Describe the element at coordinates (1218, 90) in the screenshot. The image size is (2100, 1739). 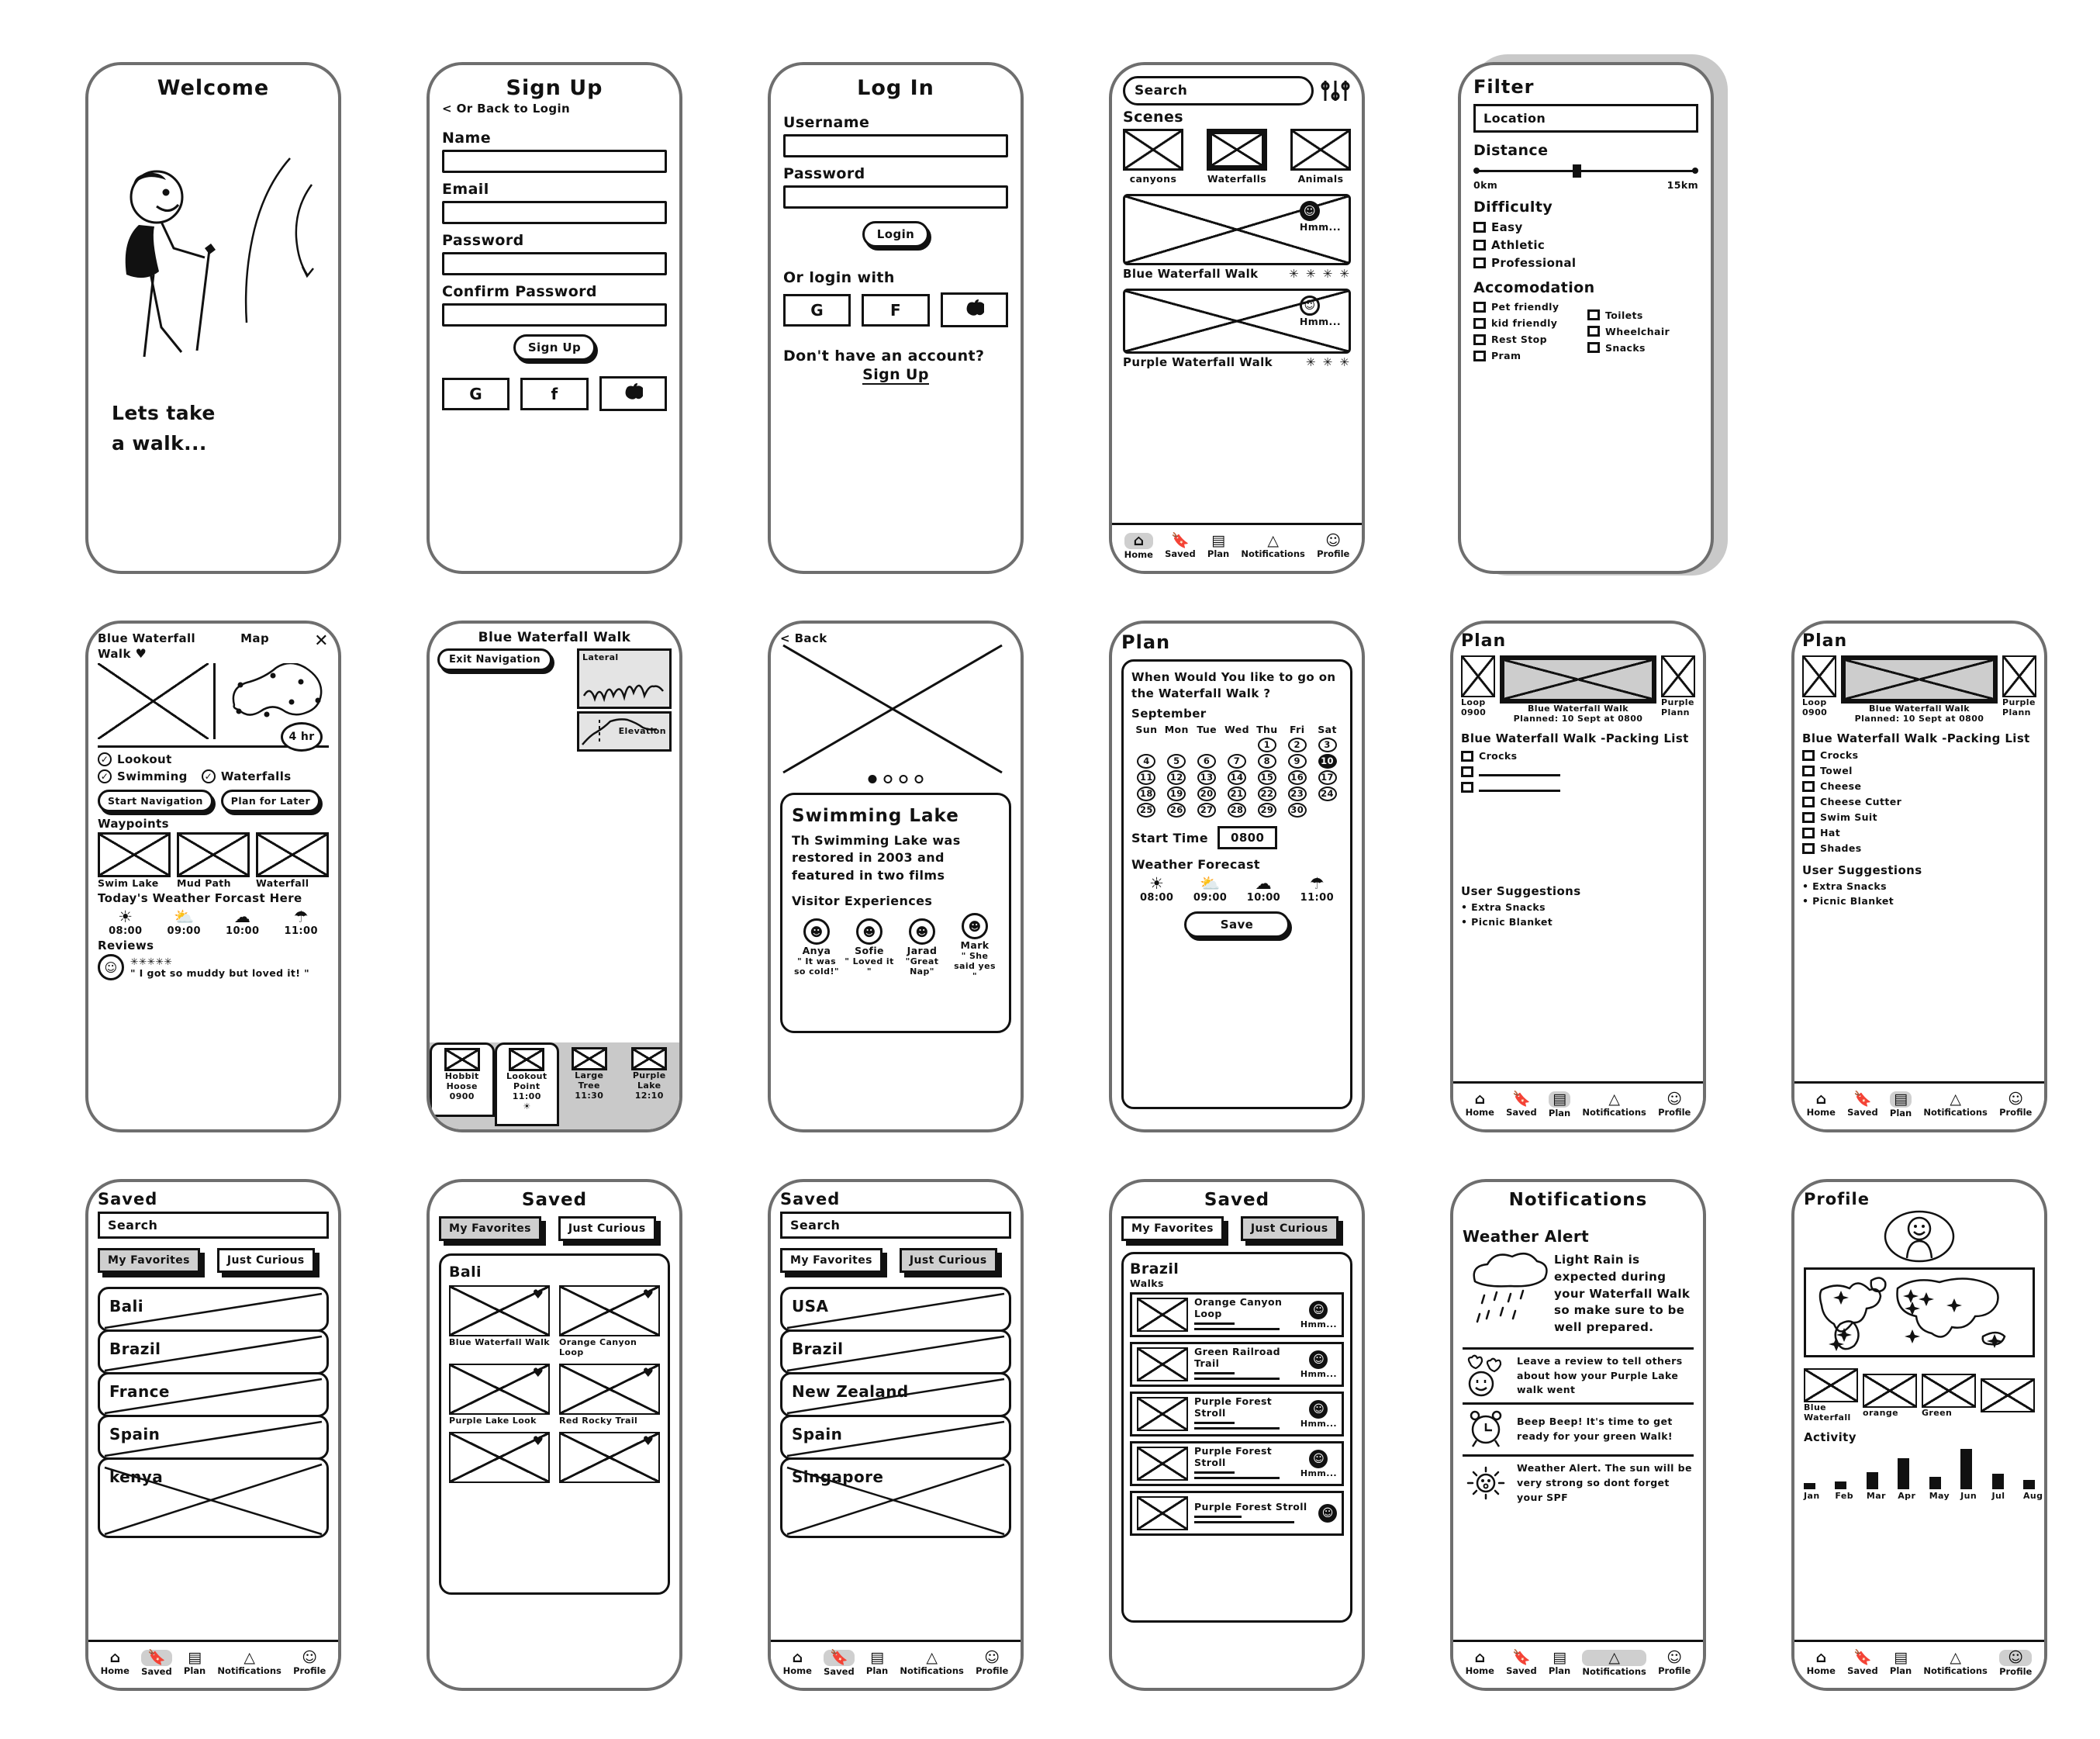
I see `search-input: Search` at that location.